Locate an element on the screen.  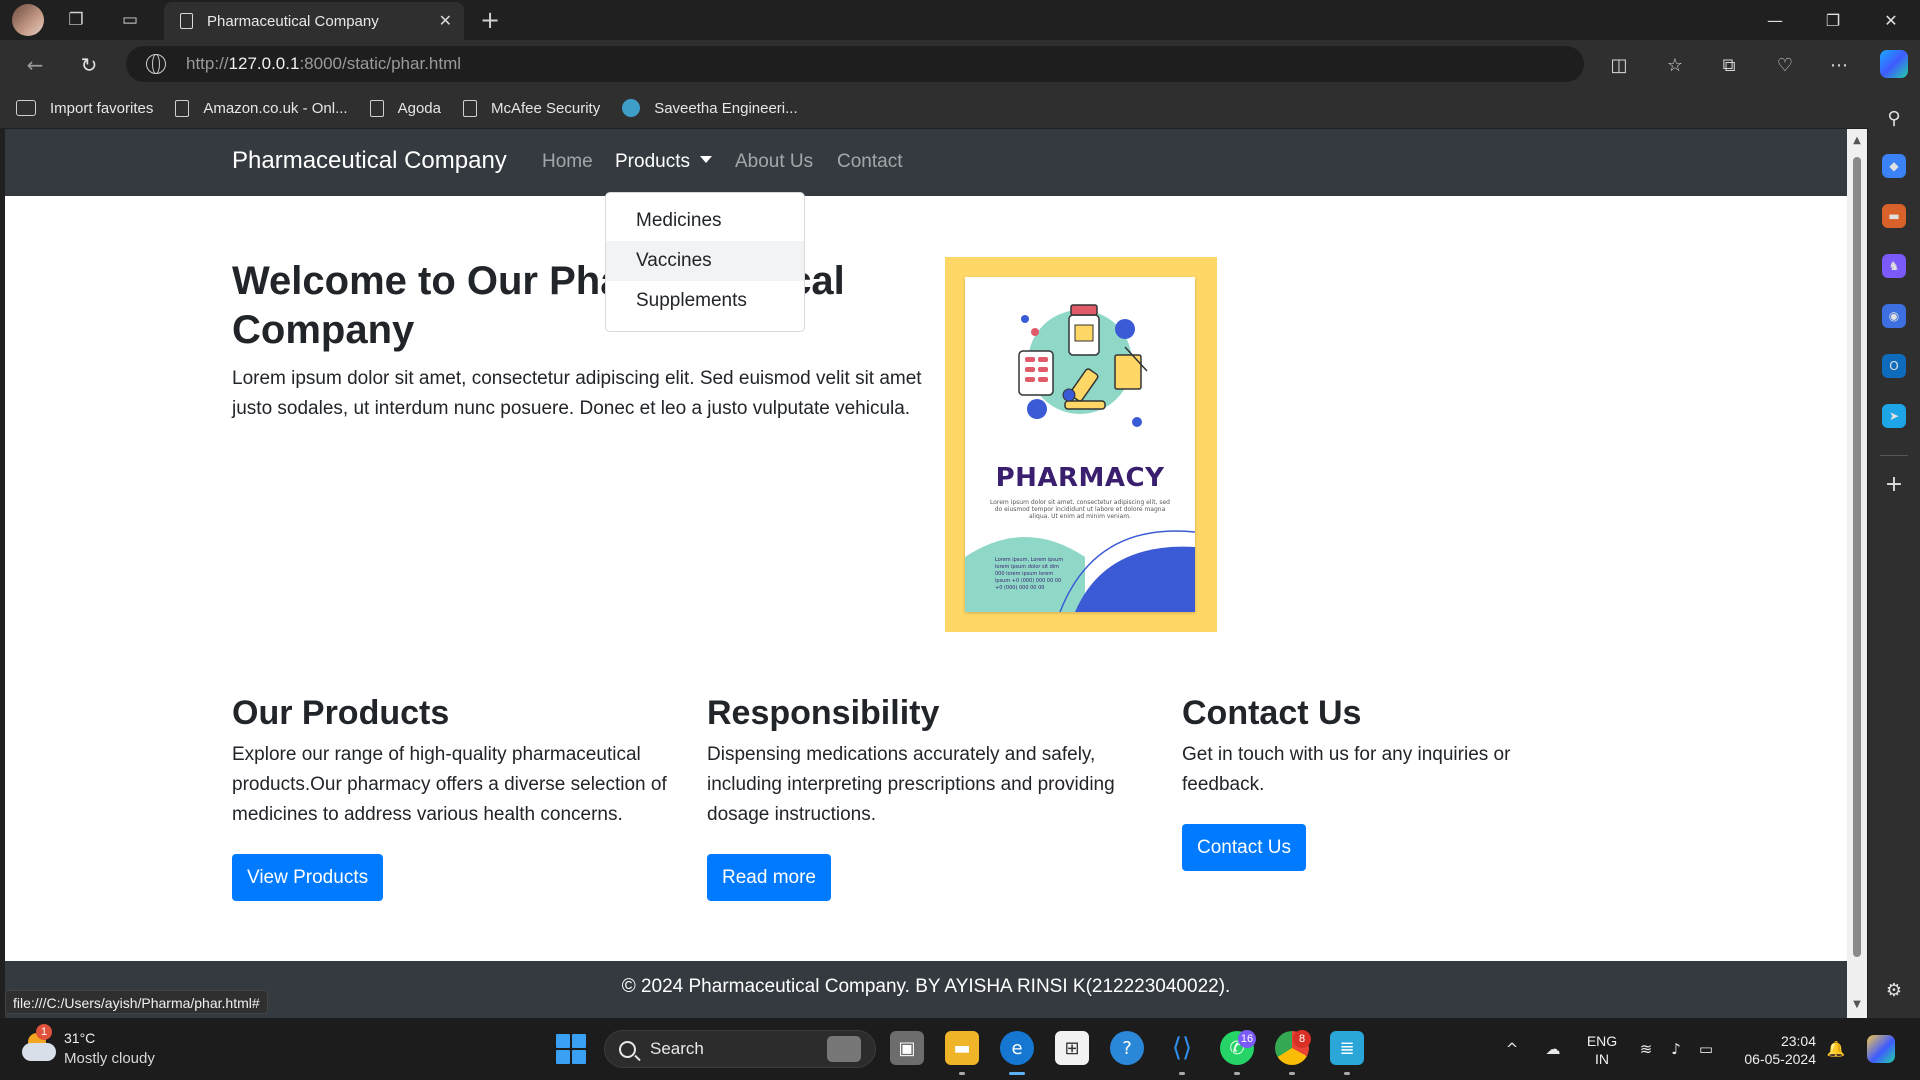
notification-bell-icon: 🔔 is located at coordinates (1836, 1049).